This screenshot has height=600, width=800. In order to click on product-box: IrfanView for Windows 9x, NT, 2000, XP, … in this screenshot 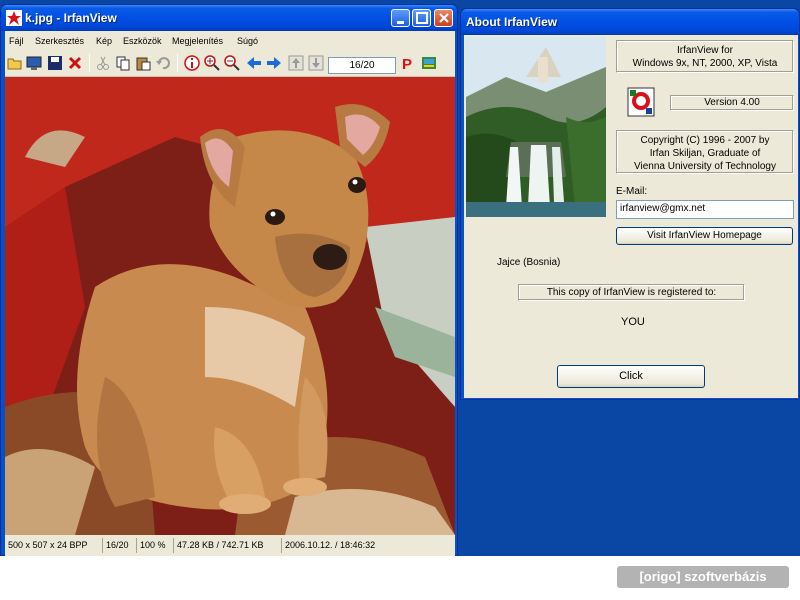, I will do `click(705, 56)`.